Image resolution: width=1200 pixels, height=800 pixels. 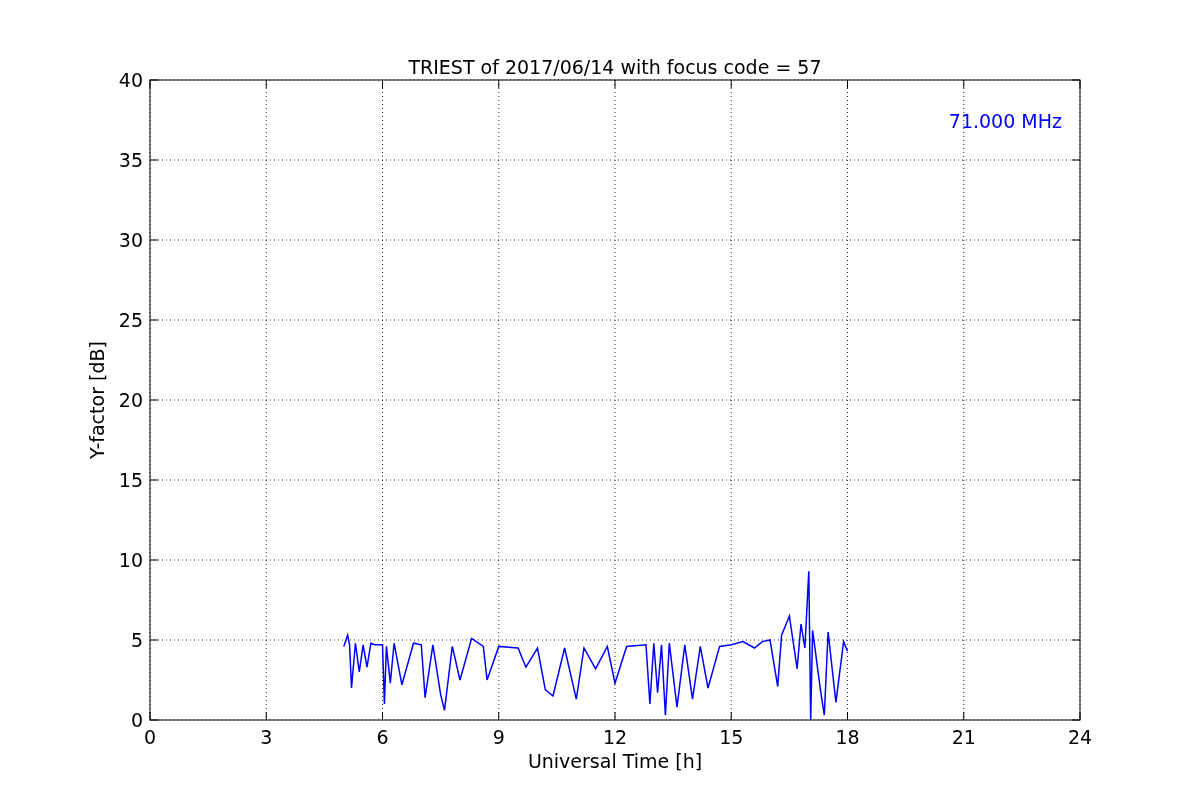 What do you see at coordinates (136, 720) in the screenshot?
I see `y-tick-label: 0` at bounding box center [136, 720].